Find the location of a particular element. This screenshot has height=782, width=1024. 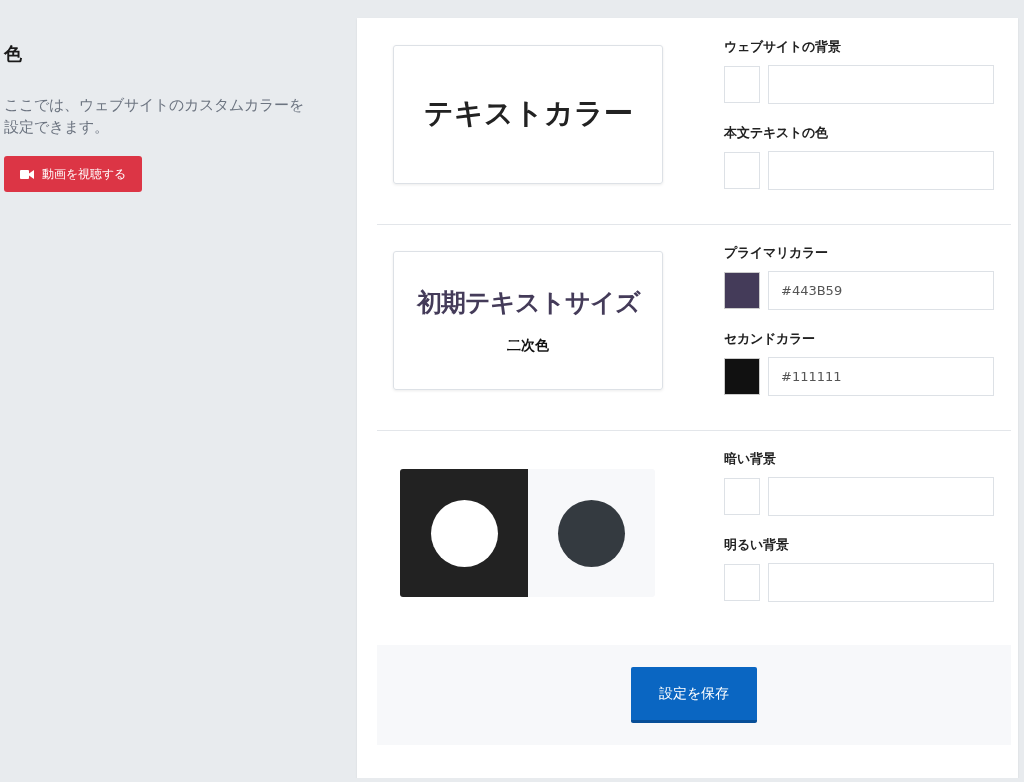

field-label: 暗い背景 is located at coordinates (750, 459).